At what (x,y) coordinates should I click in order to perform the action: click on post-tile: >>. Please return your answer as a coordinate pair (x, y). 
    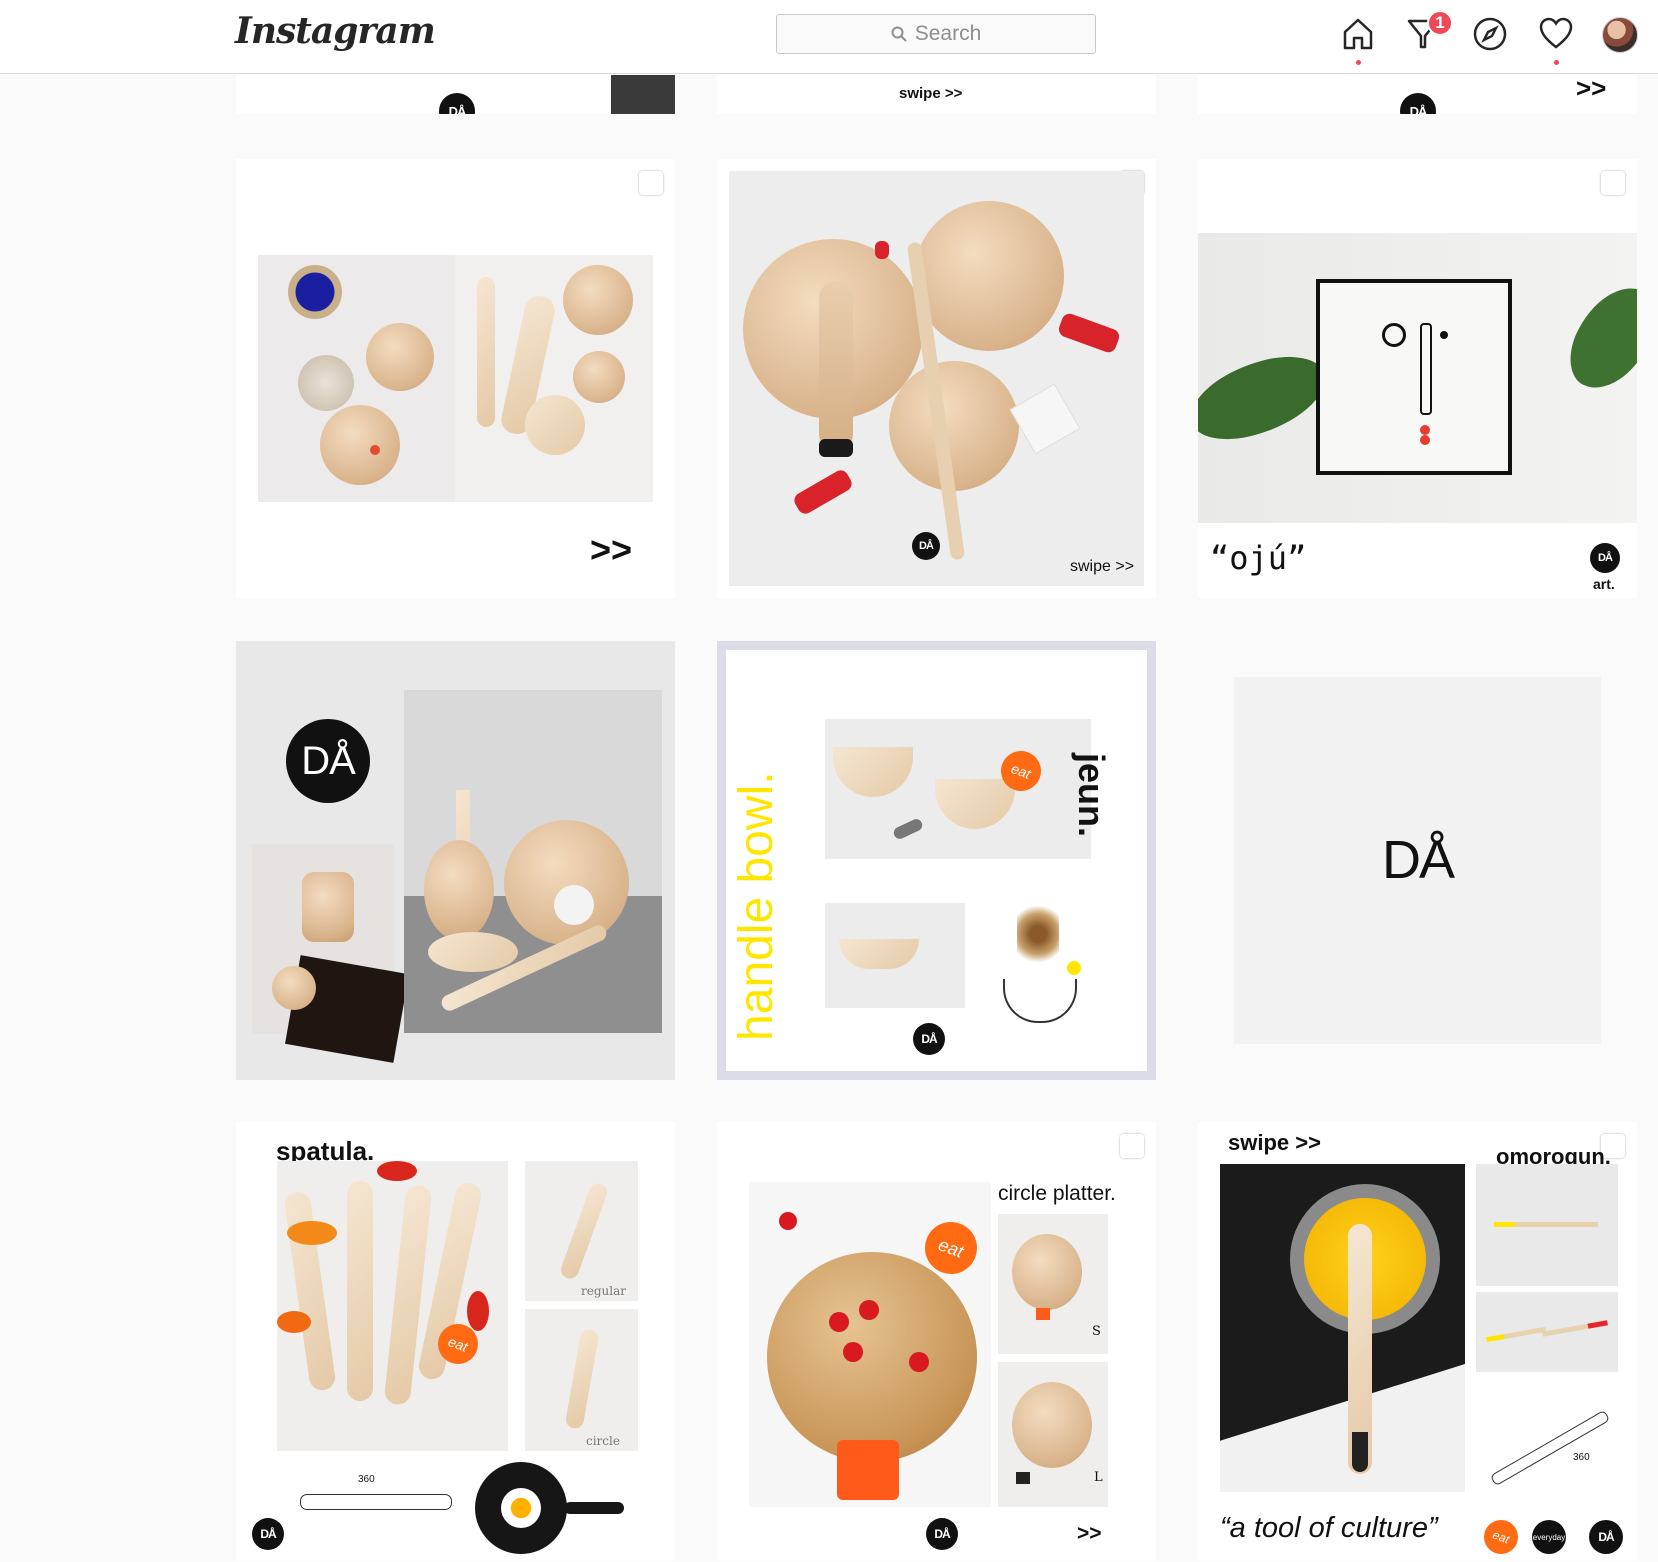
    Looking at the image, I should click on (455, 378).